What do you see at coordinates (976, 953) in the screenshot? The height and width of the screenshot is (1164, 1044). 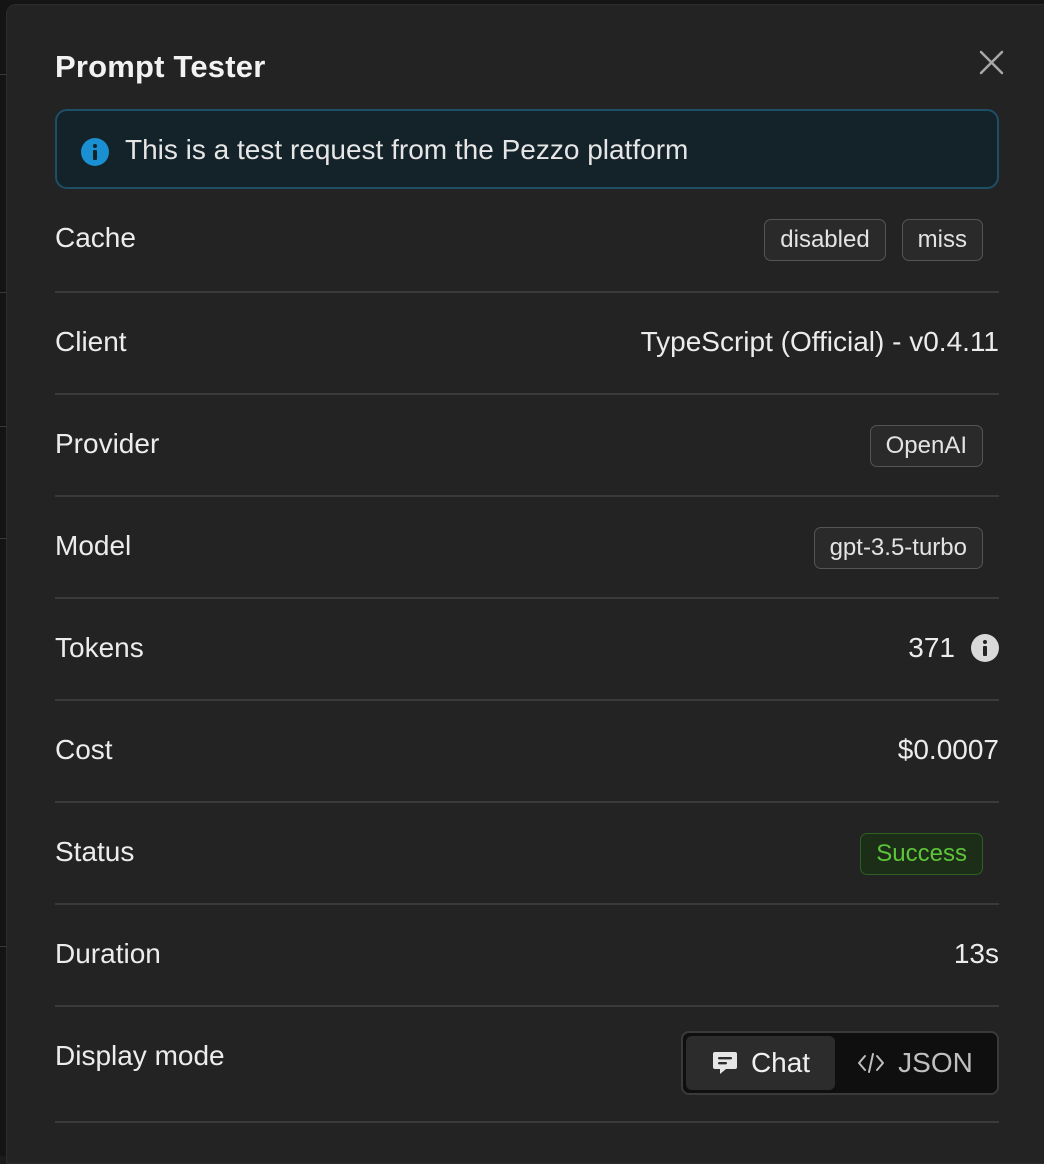 I see `duration-value: 13s` at bounding box center [976, 953].